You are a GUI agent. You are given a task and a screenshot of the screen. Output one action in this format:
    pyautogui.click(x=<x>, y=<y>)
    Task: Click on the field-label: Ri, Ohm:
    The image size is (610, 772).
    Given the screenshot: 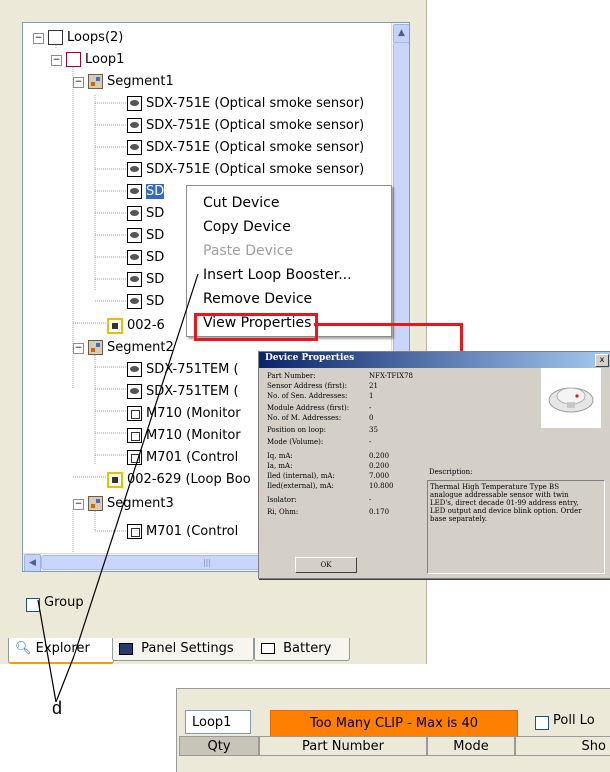 What is the action you would take?
    pyautogui.click(x=283, y=512)
    